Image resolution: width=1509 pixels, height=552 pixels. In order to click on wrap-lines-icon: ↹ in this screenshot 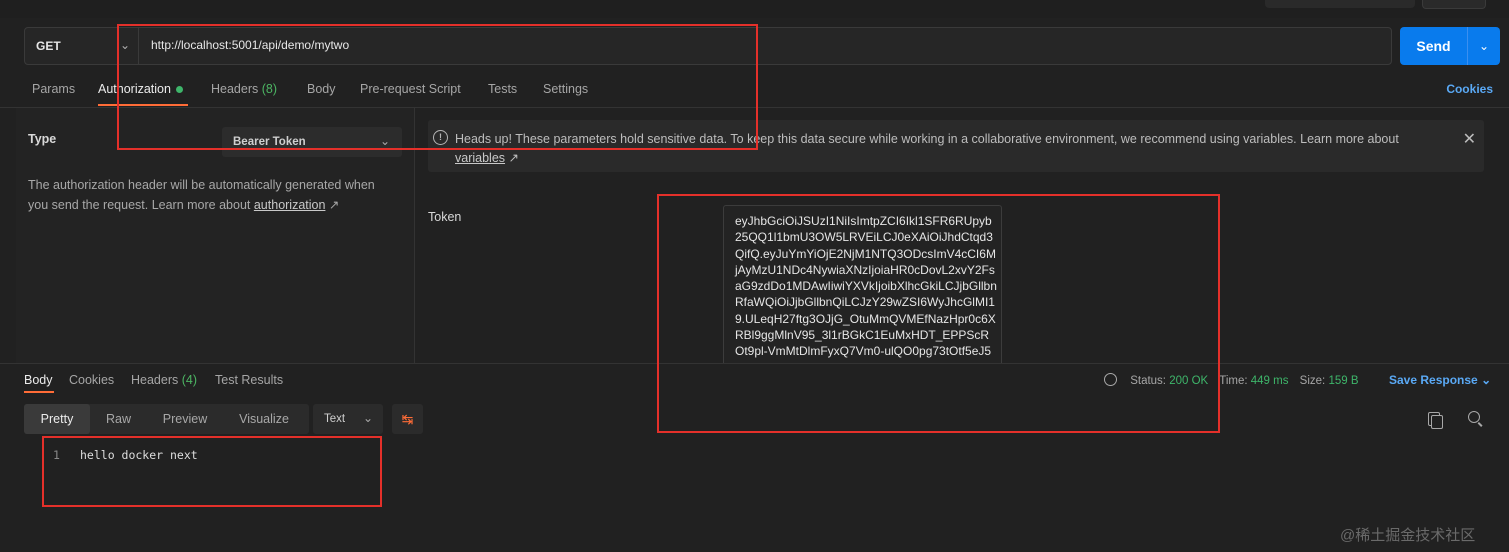, I will do `click(407, 419)`.